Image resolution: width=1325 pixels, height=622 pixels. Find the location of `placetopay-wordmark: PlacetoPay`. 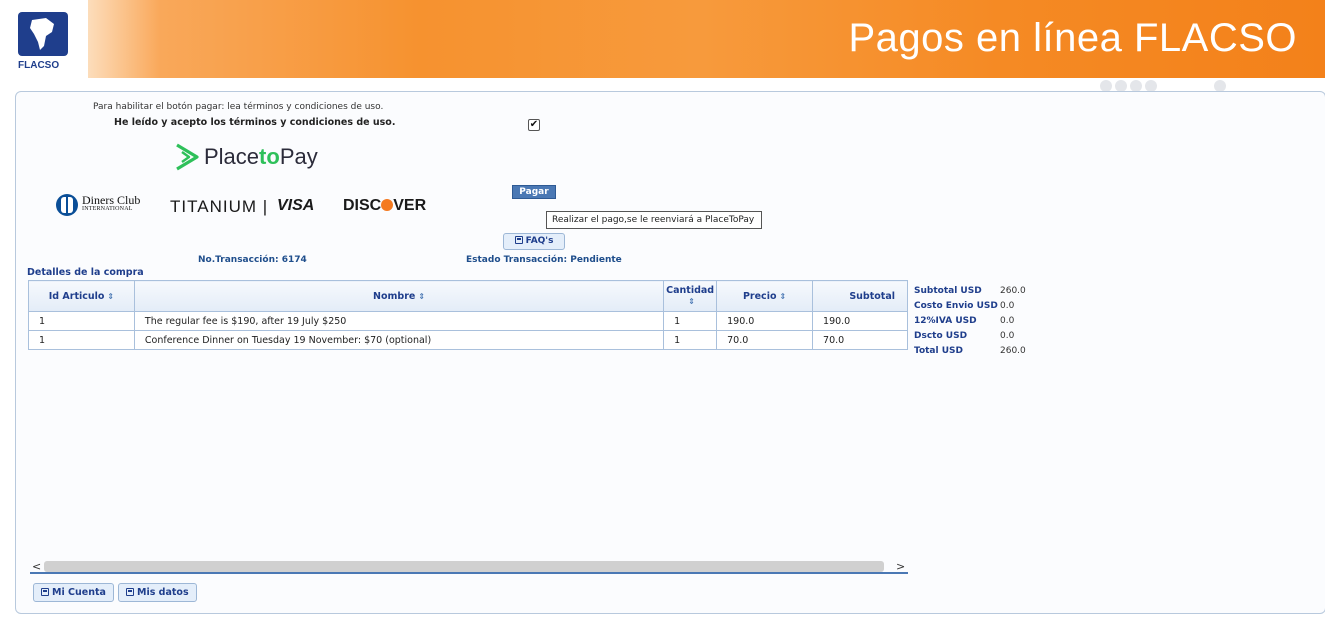

placetopay-wordmark: PlacetoPay is located at coordinates (261, 156).